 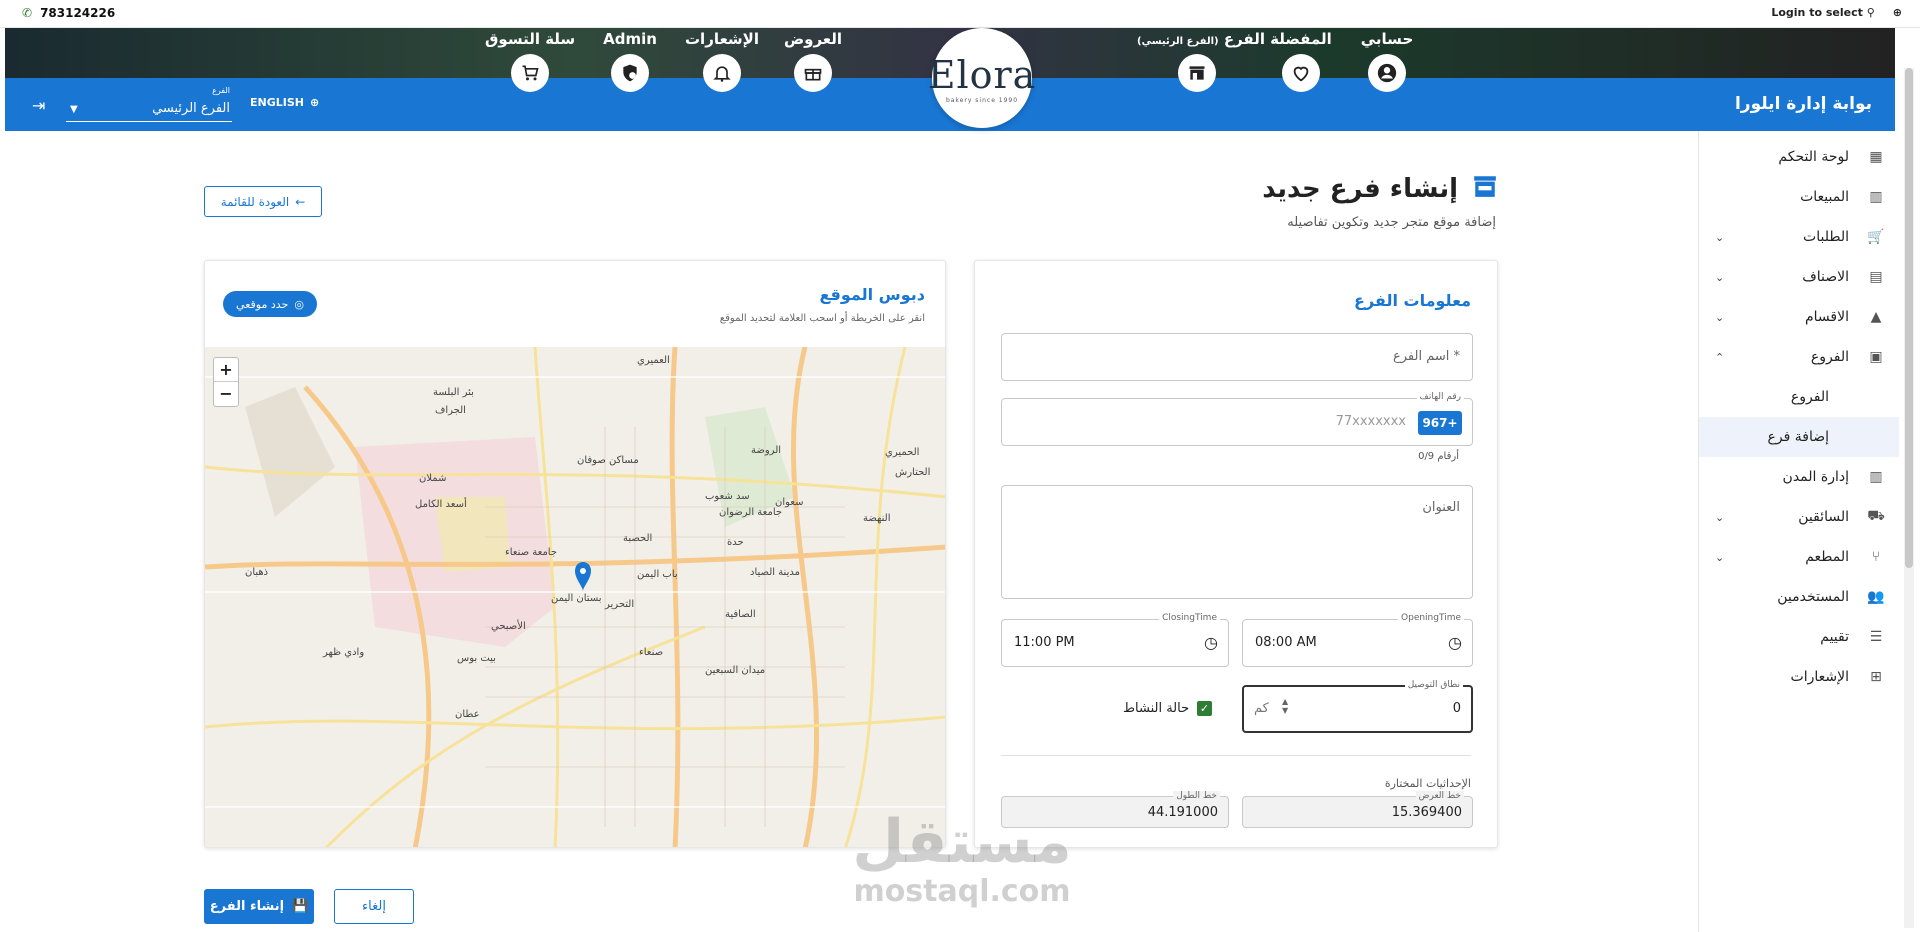 What do you see at coordinates (1360, 189) in the screenshot?
I see `page-title: إنشاء فرع جديد` at bounding box center [1360, 189].